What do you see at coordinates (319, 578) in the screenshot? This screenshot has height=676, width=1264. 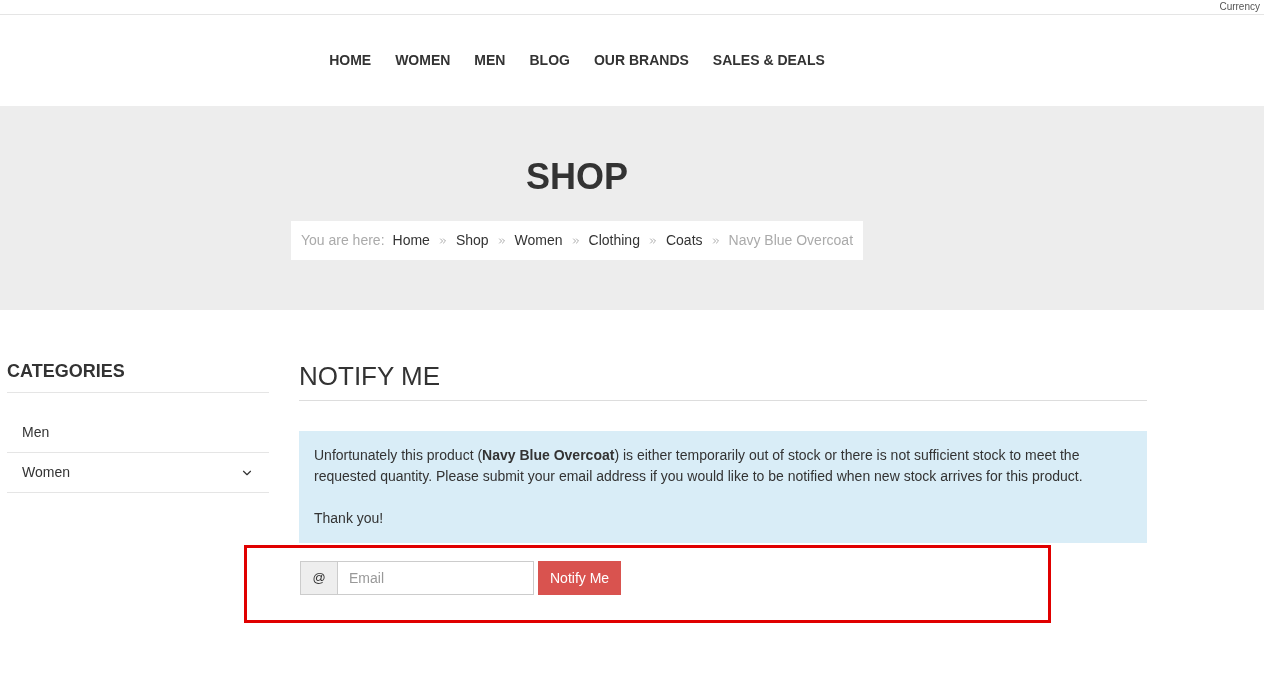 I see `at-sign-addon: @` at bounding box center [319, 578].